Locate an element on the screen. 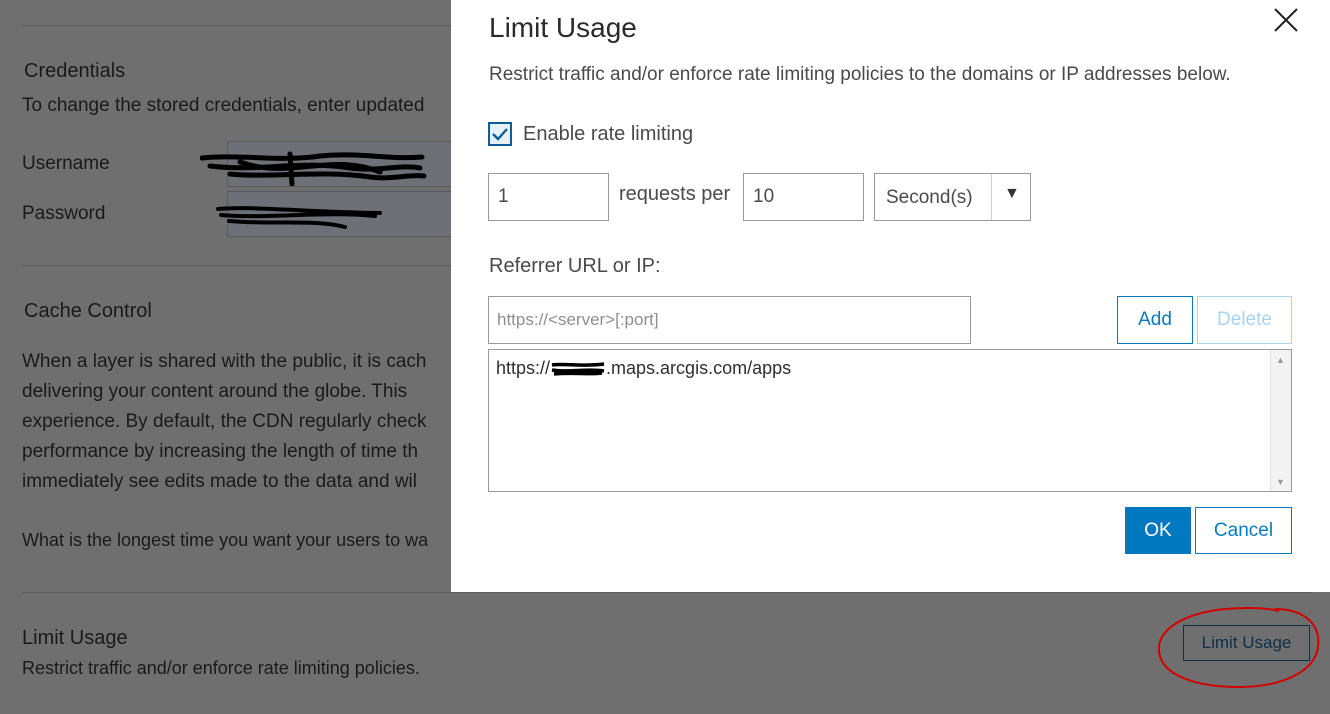 Image resolution: width=1330 pixels, height=714 pixels. requests-per-label: requests per is located at coordinates (675, 194).